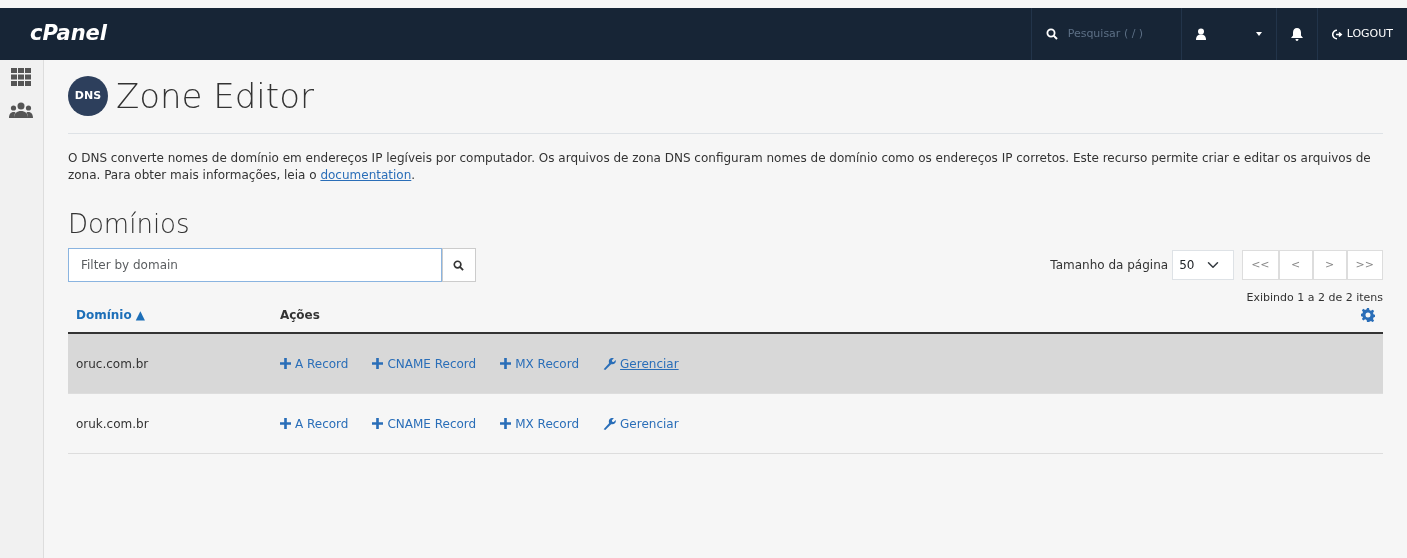 The width and height of the screenshot is (1407, 558). What do you see at coordinates (54, 34) in the screenshot?
I see `logo-text: cPanel` at bounding box center [54, 34].